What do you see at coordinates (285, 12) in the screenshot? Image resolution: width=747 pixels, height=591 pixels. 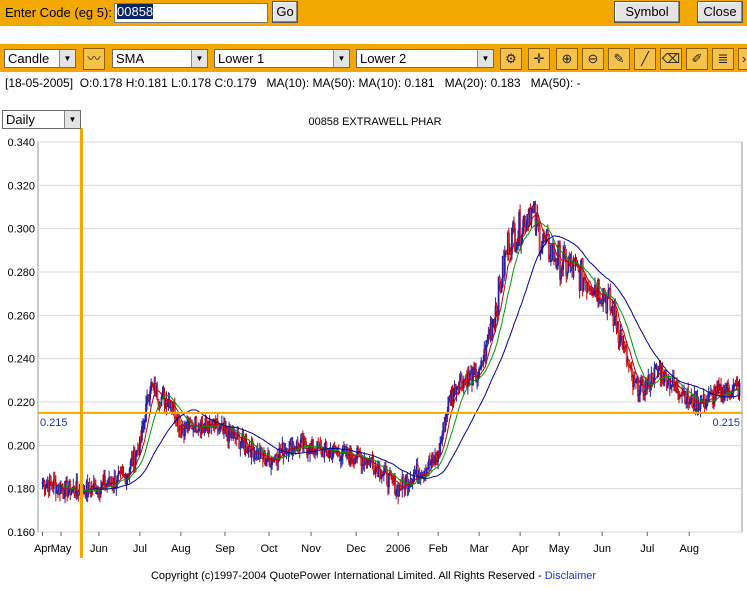 I see `go-button: Go` at bounding box center [285, 12].